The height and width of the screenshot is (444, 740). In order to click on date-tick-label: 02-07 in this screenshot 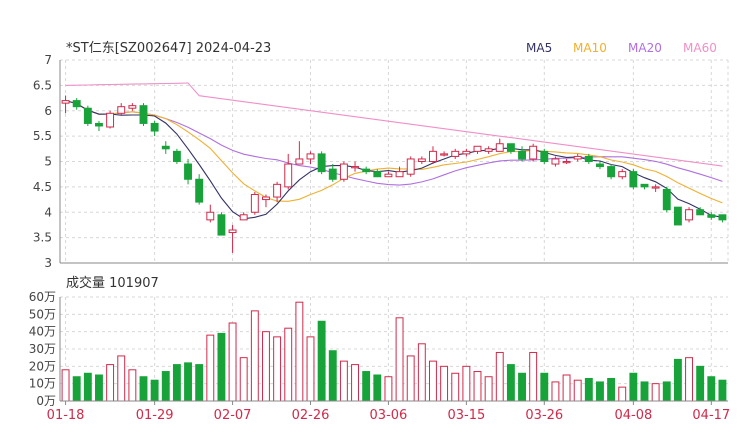, I will do `click(233, 415)`.